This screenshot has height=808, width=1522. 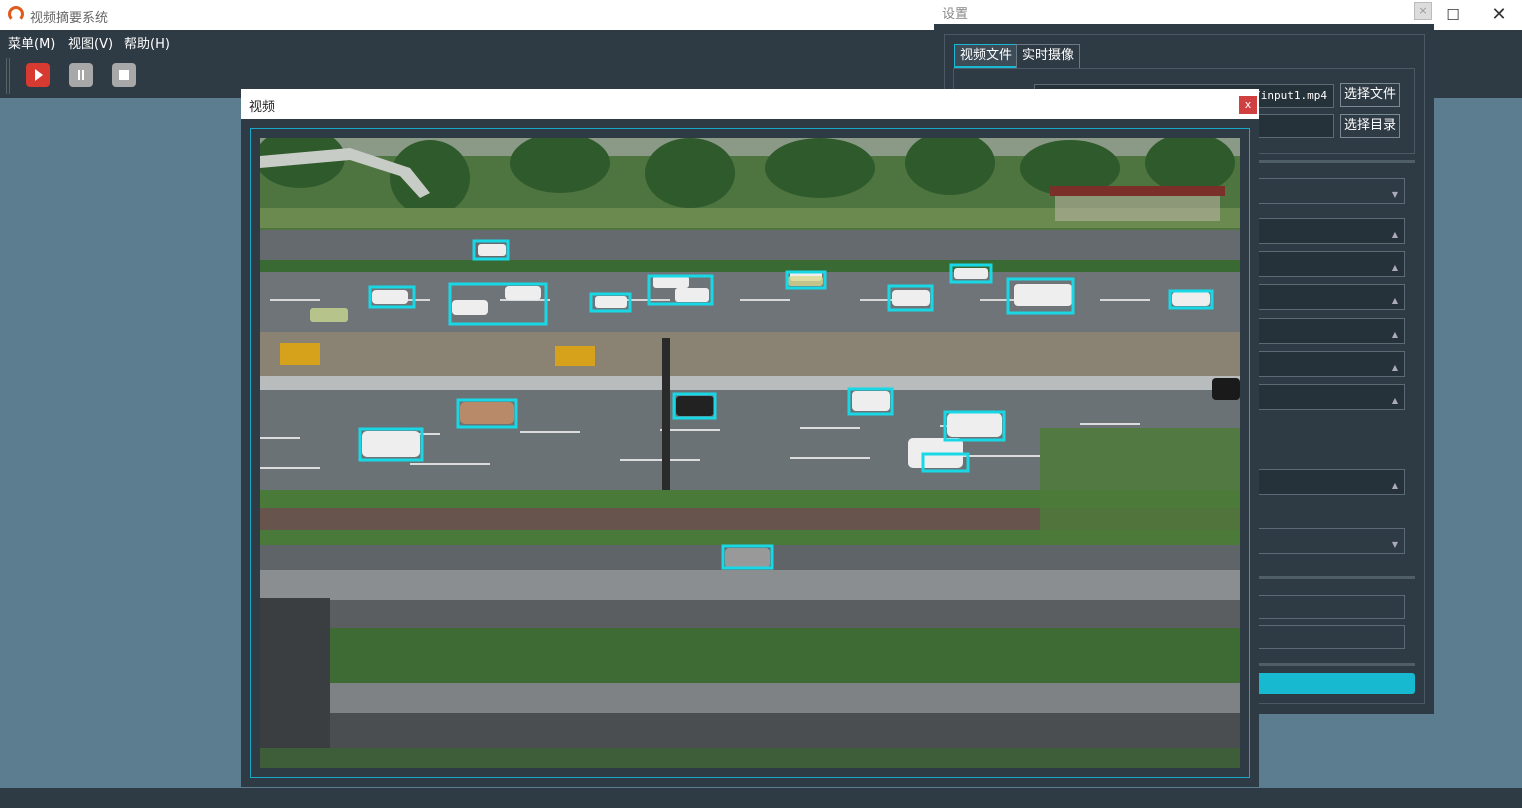 I want to click on start-button, so click(x=1335, y=683).